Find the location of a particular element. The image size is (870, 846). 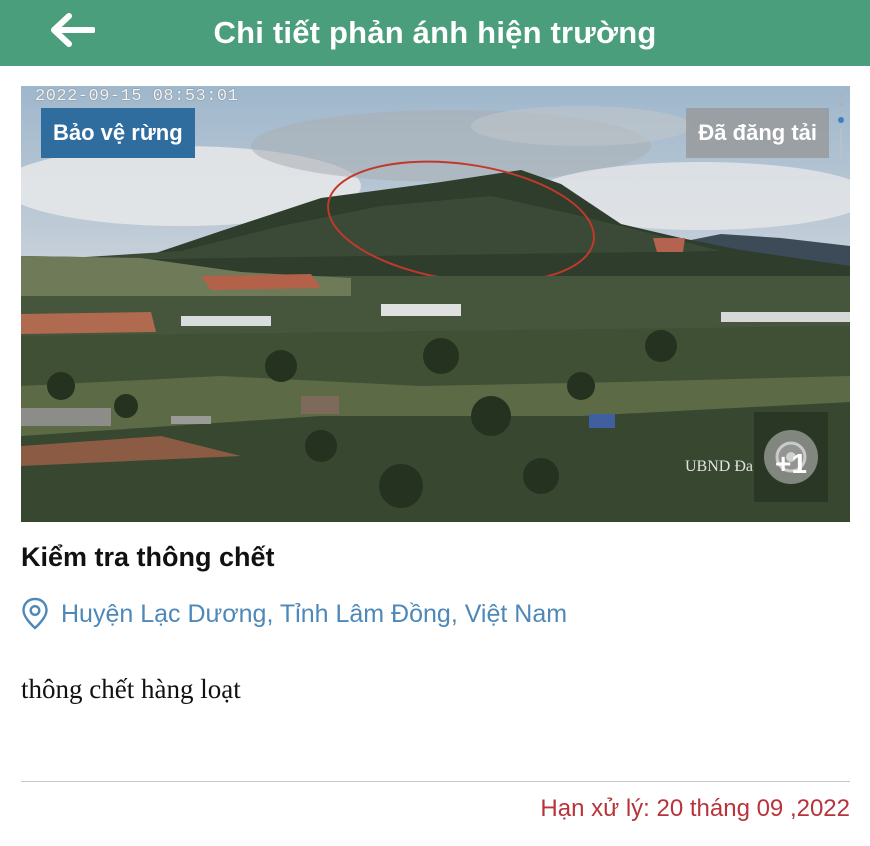

divider is located at coordinates (435, 781).